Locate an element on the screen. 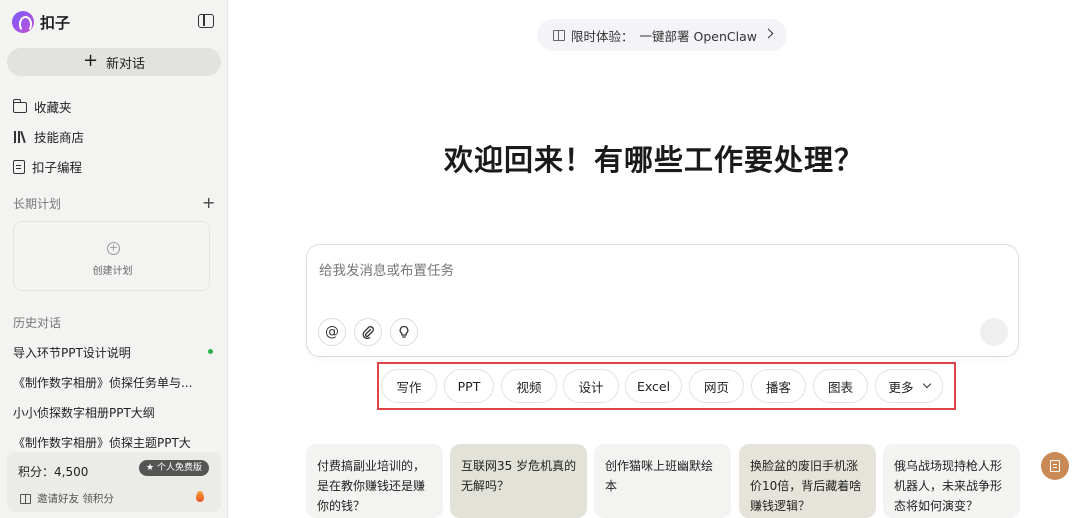  chevron-right-icon is located at coordinates (768, 33).